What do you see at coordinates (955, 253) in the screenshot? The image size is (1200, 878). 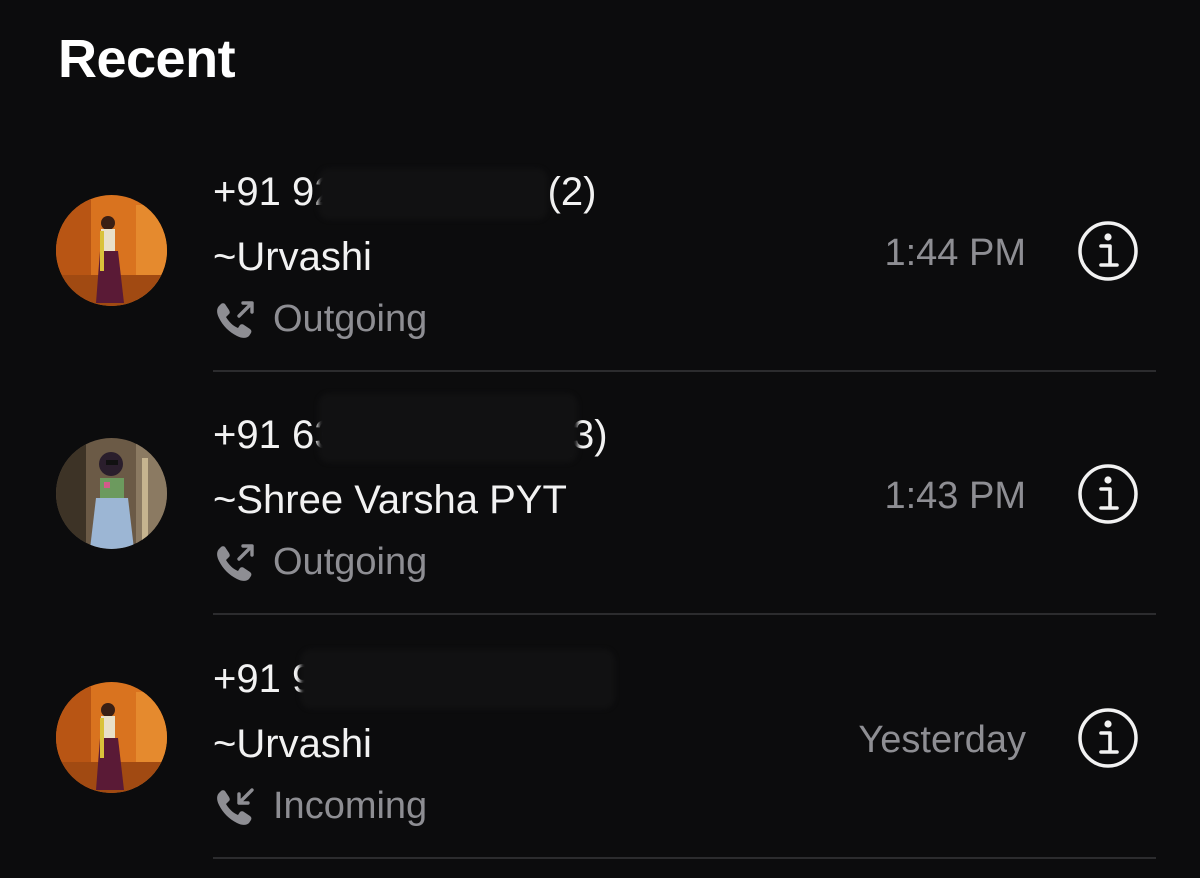 I see `call-time: 1:44 PM` at bounding box center [955, 253].